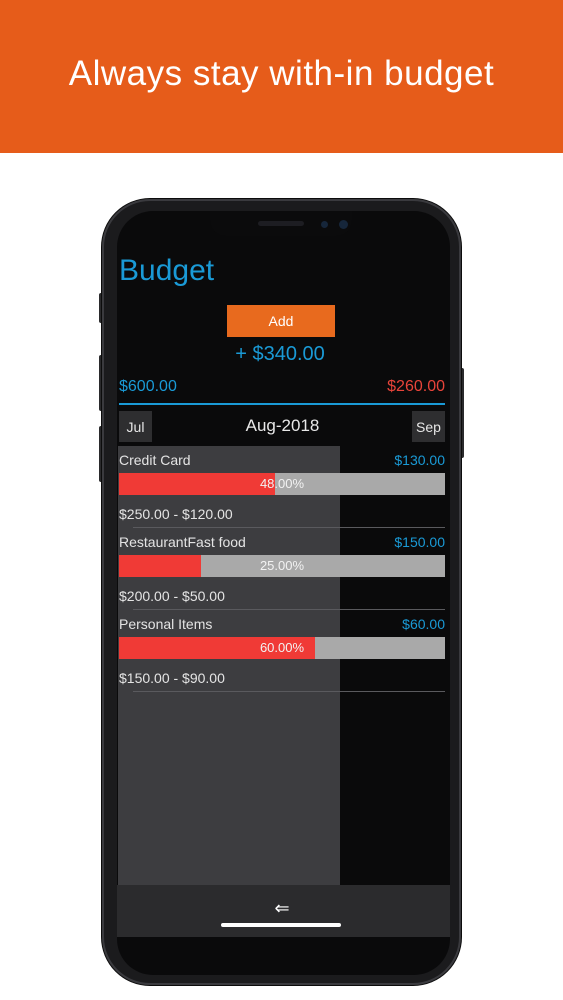  Describe the element at coordinates (282, 404) in the screenshot. I see `divider` at that location.